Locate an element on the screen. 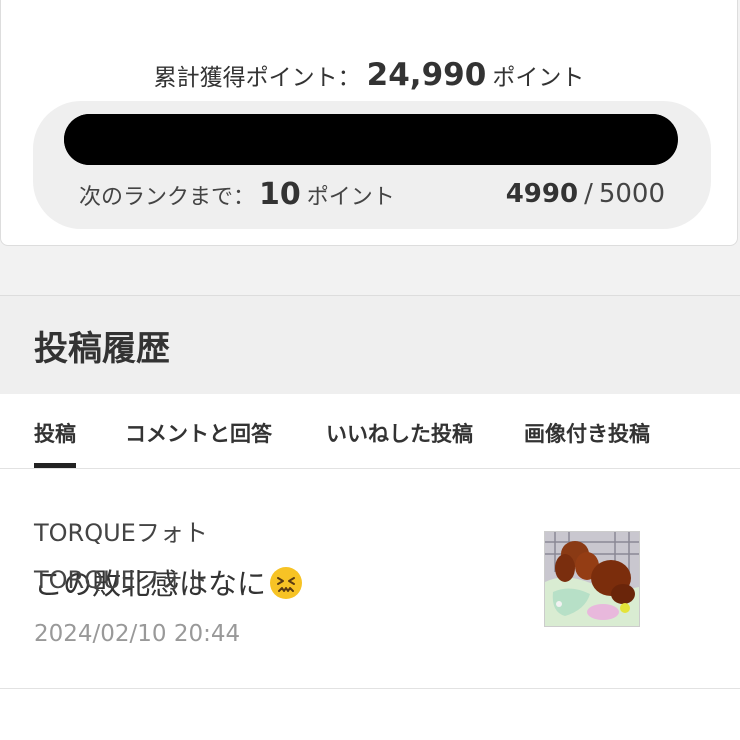 The height and width of the screenshot is (740, 740). total-points-unit: ポイント is located at coordinates (538, 78).